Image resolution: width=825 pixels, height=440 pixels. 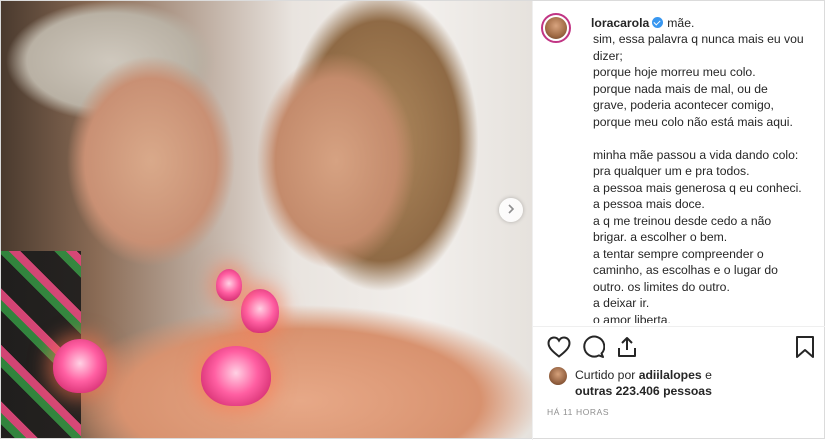 What do you see at coordinates (643, 391) in the screenshot?
I see `likes-others-link: outras 223.406 pessoas` at bounding box center [643, 391].